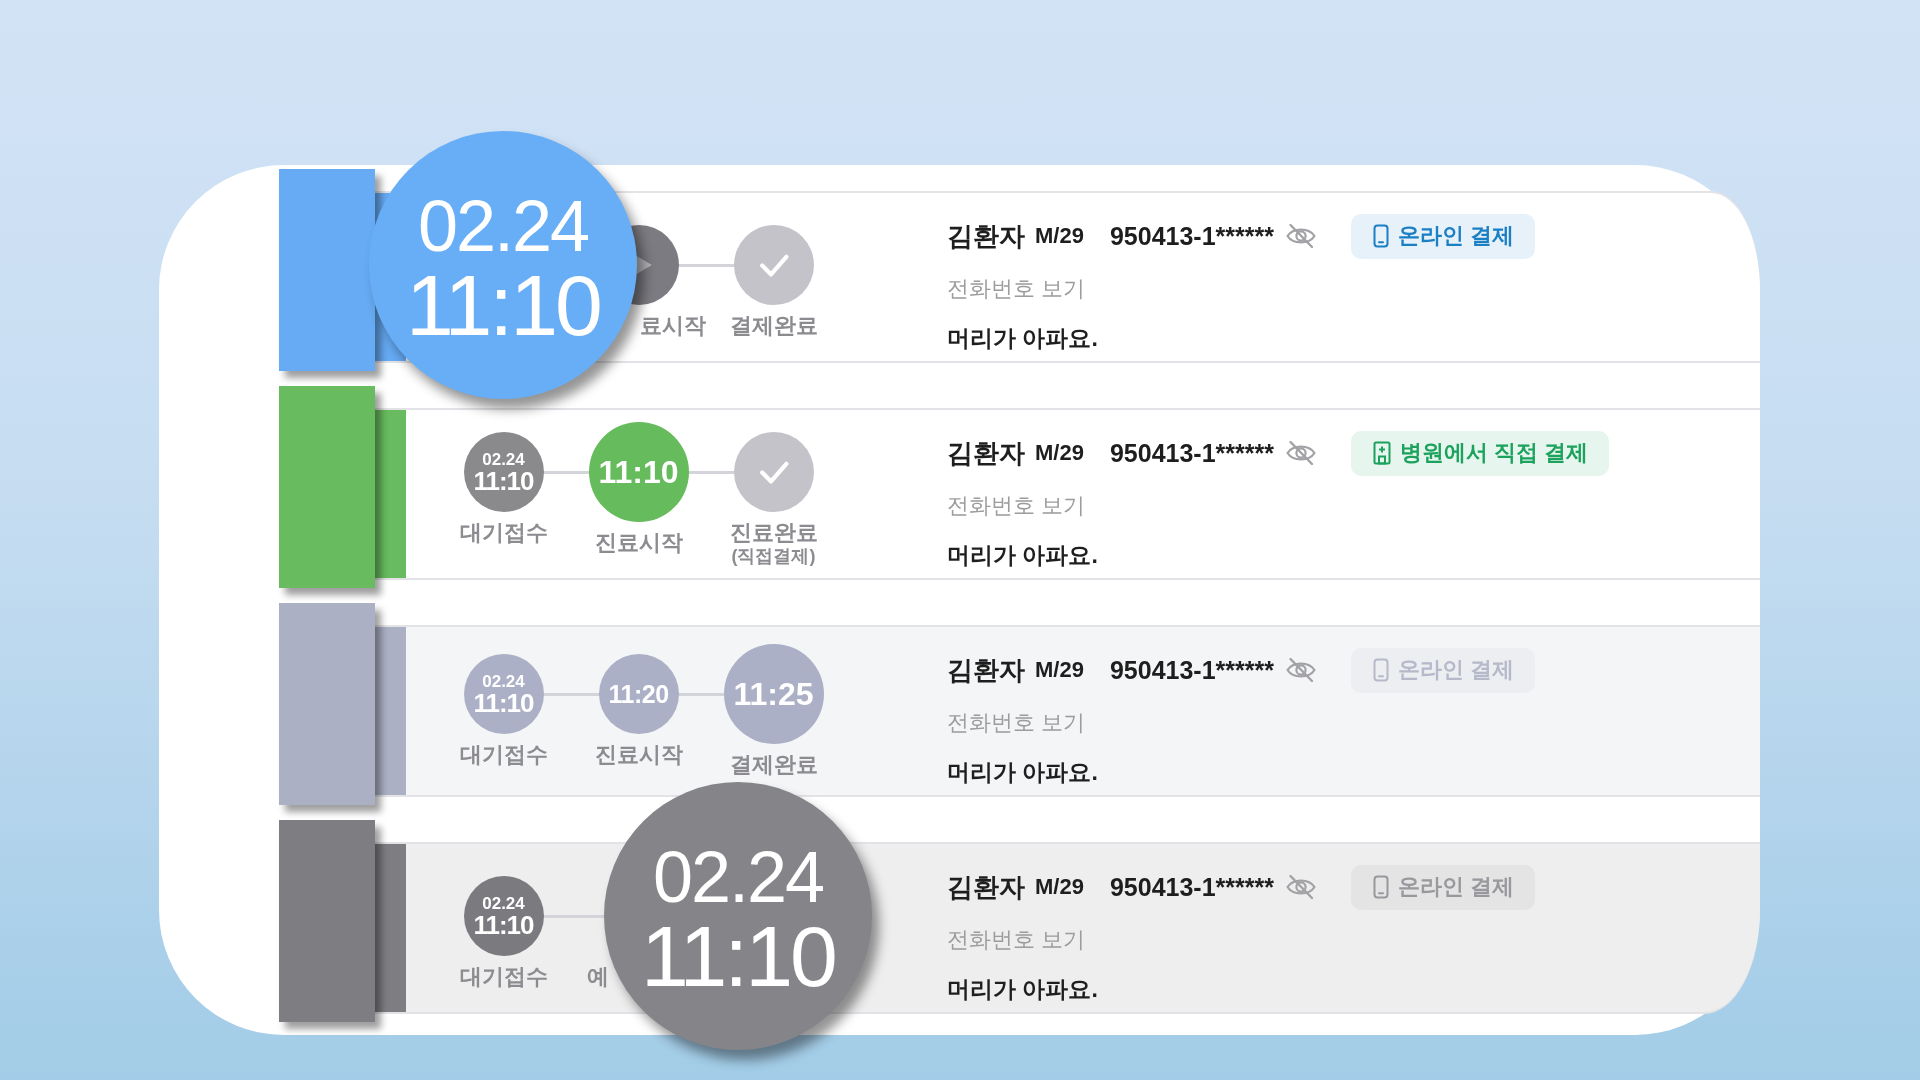  Describe the element at coordinates (638, 694) in the screenshot. I see `step-time: 11:20` at that location.